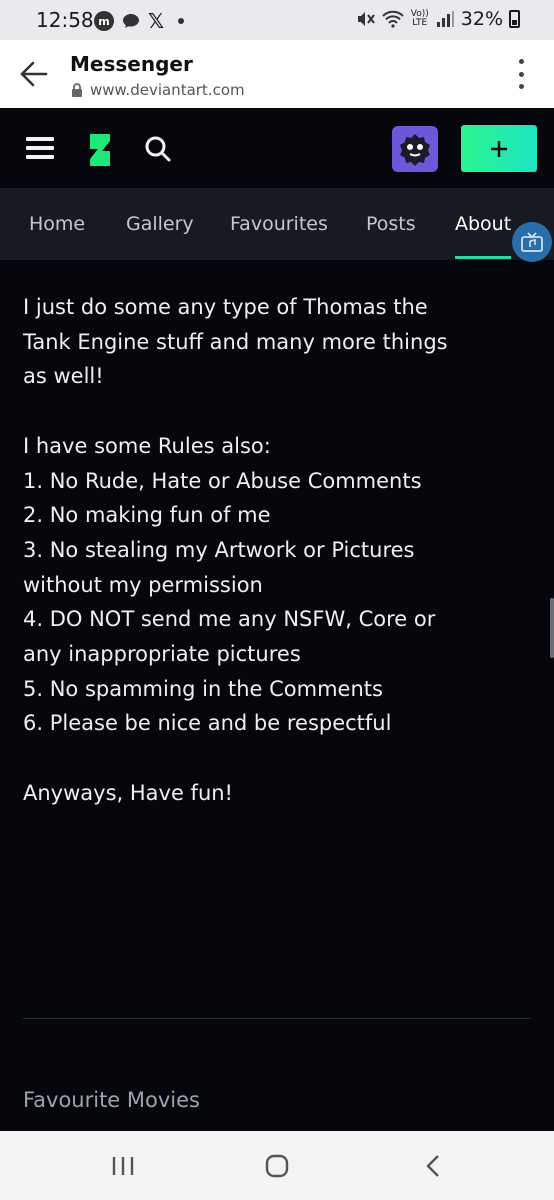 Image resolution: width=554 pixels, height=1200 pixels. Describe the element at coordinates (111, 1100) in the screenshot. I see `favourite-movies-heading: Favourite Movies` at that location.